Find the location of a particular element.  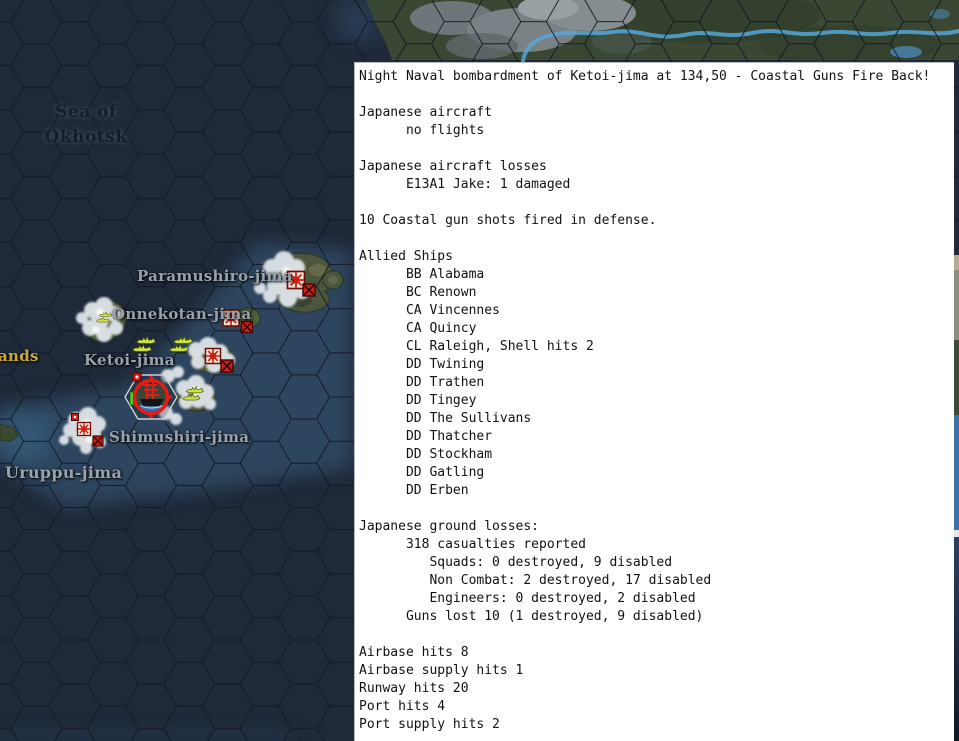

label-shimushiri-jima: Shimushiri-jima is located at coordinates (179, 437).